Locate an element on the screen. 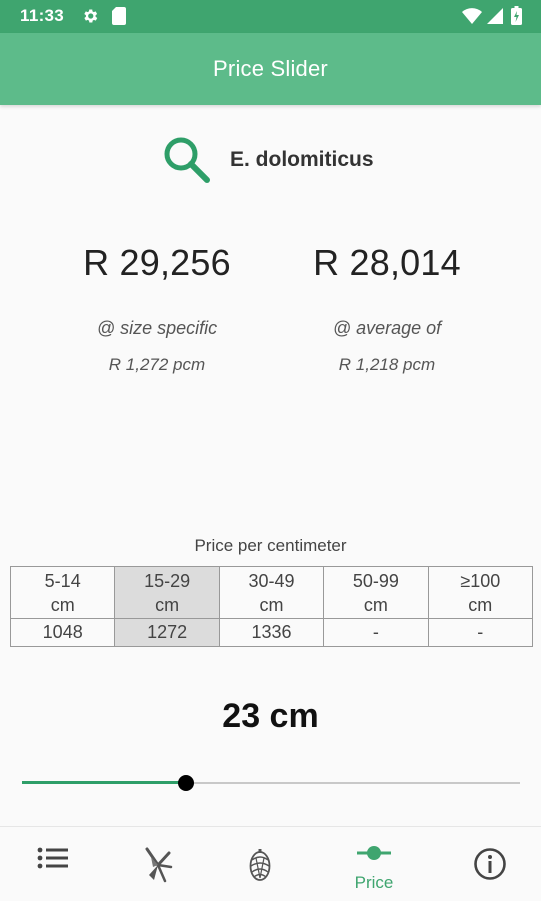 This screenshot has width=541, height=901. price-table-header-row: 5-14 cm 15-29 cm 30-49 cm 50-99 cm ≥100 cm is located at coordinates (271, 592).